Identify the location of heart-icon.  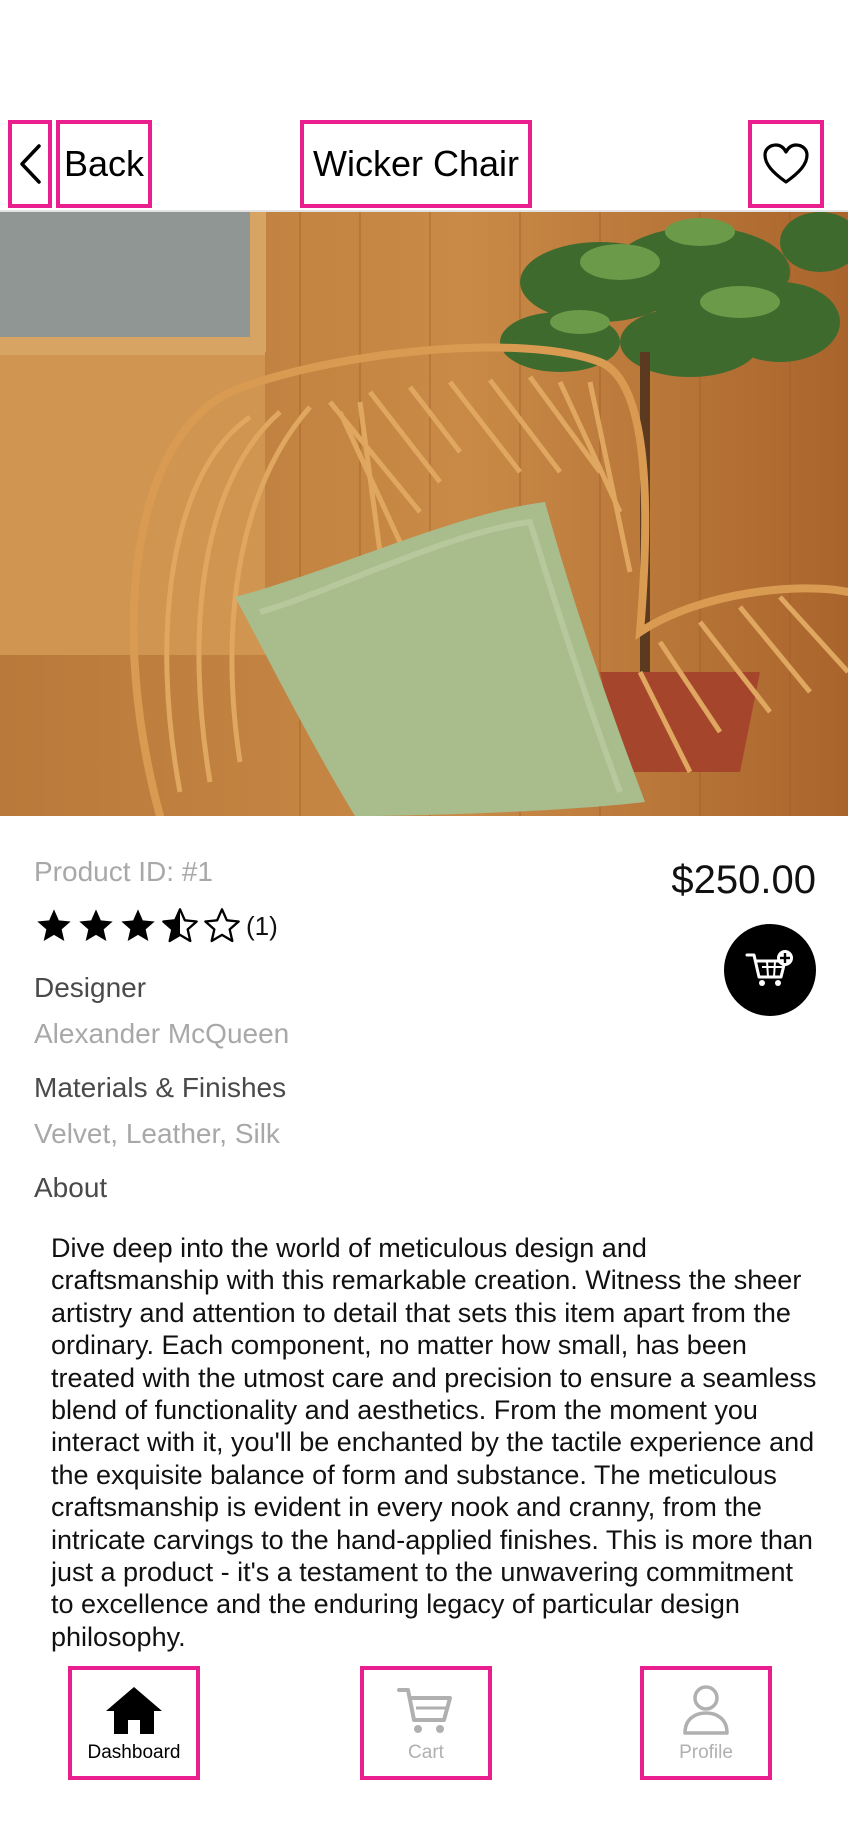
(786, 163).